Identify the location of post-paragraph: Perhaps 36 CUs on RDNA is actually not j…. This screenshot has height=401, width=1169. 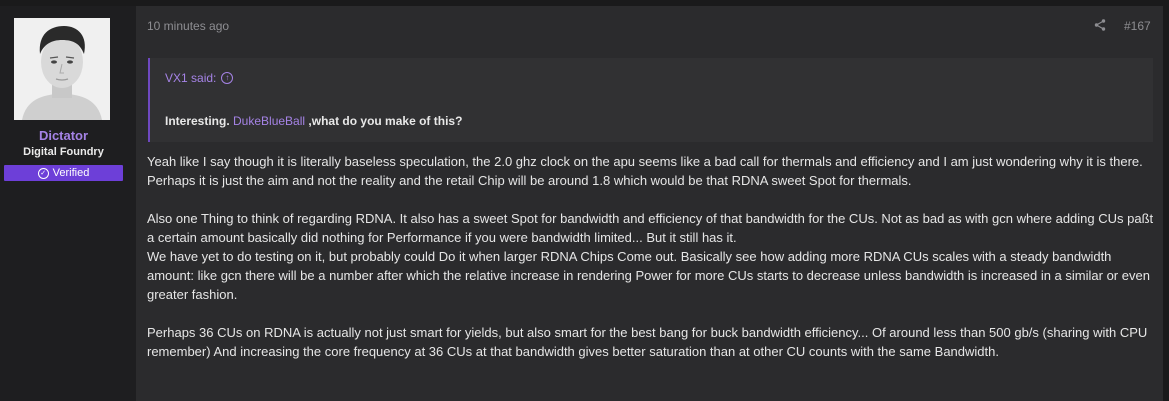
(647, 342).